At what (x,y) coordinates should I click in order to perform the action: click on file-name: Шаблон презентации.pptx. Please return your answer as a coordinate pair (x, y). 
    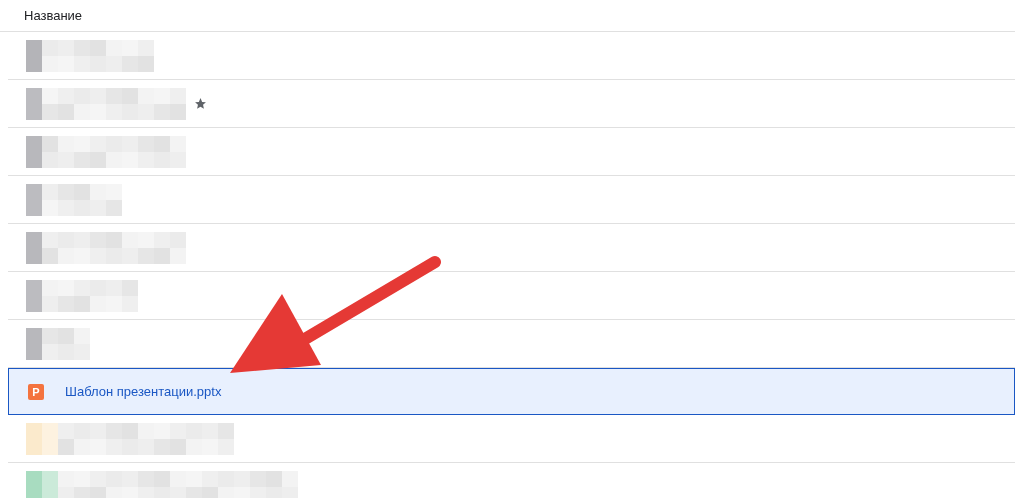
    Looking at the image, I should click on (143, 391).